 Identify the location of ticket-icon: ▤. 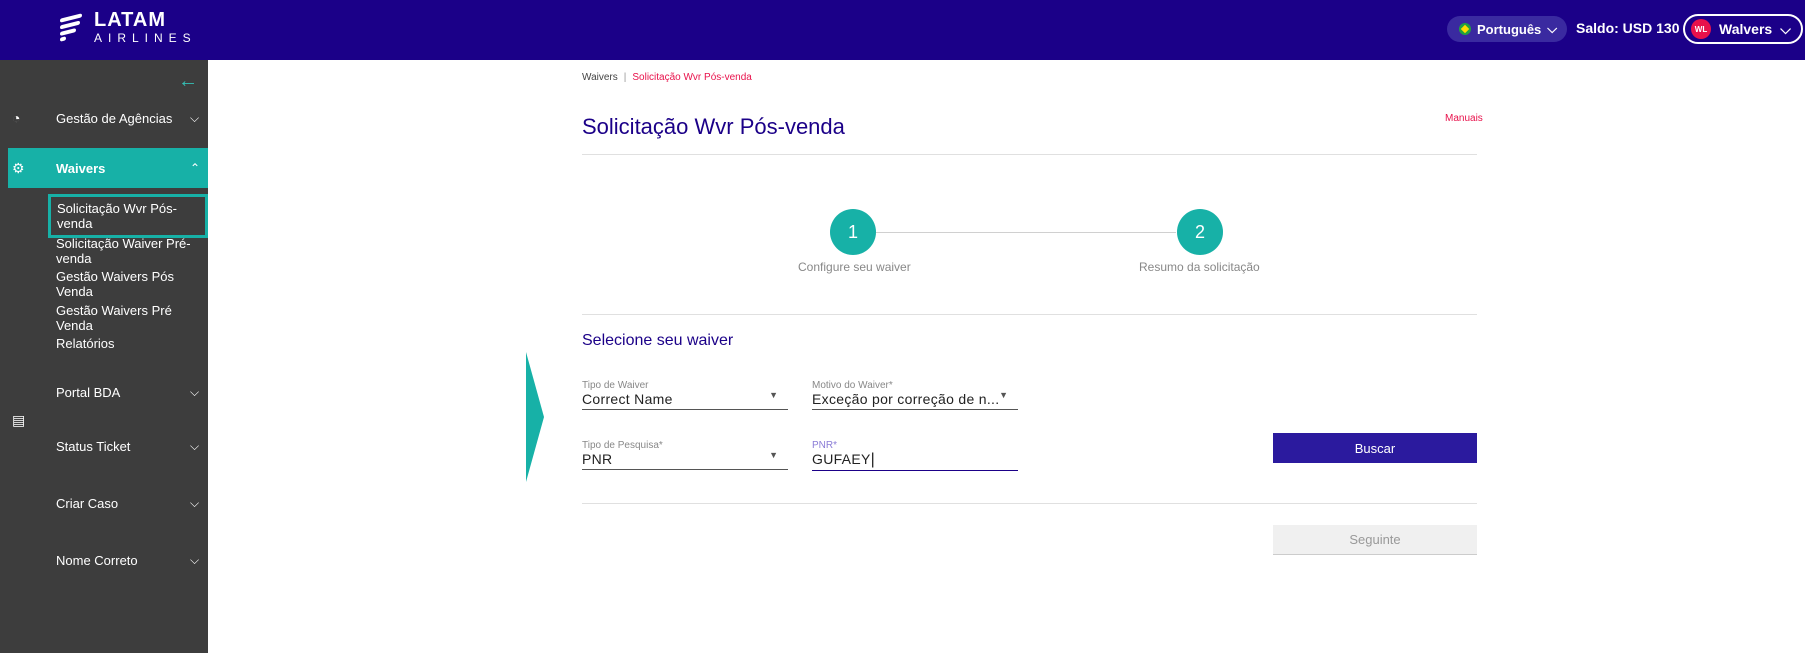
(19, 419).